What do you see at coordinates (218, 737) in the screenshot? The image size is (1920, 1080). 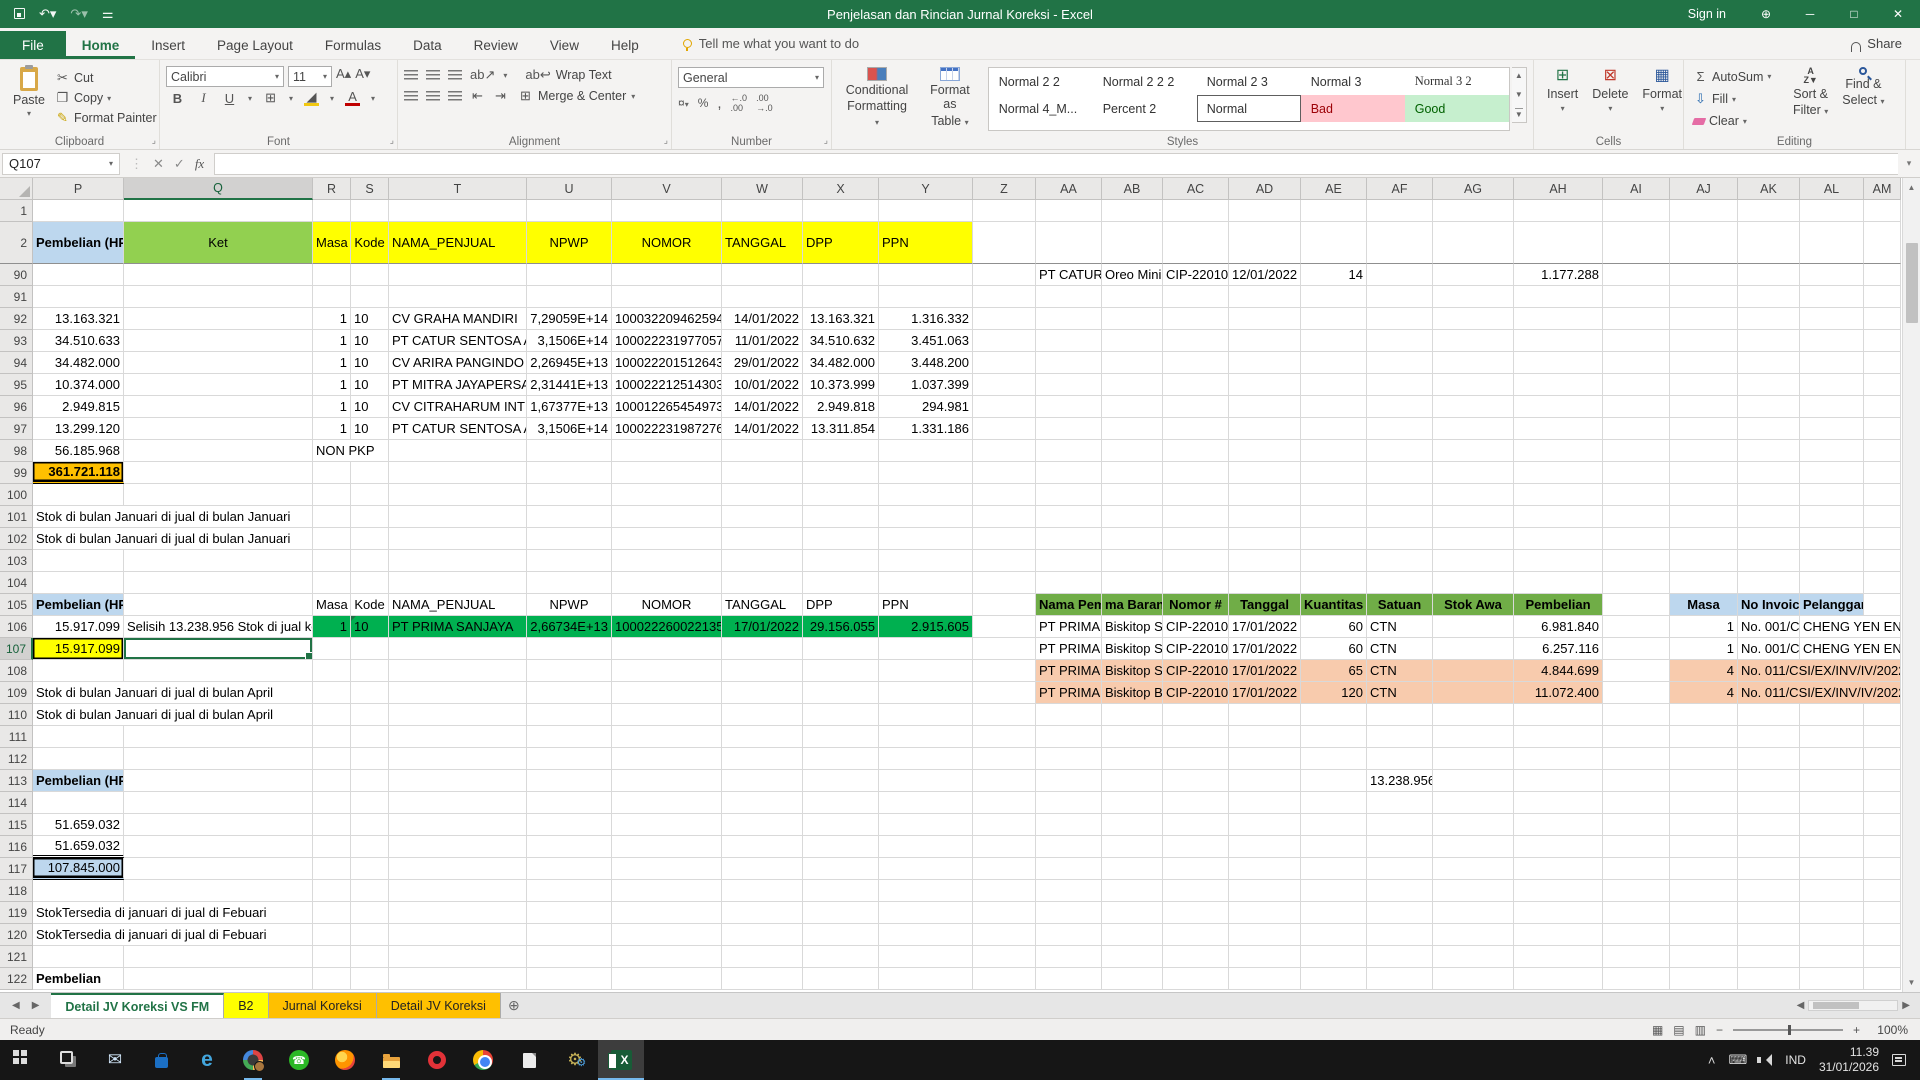 I see `cell-Q111` at bounding box center [218, 737].